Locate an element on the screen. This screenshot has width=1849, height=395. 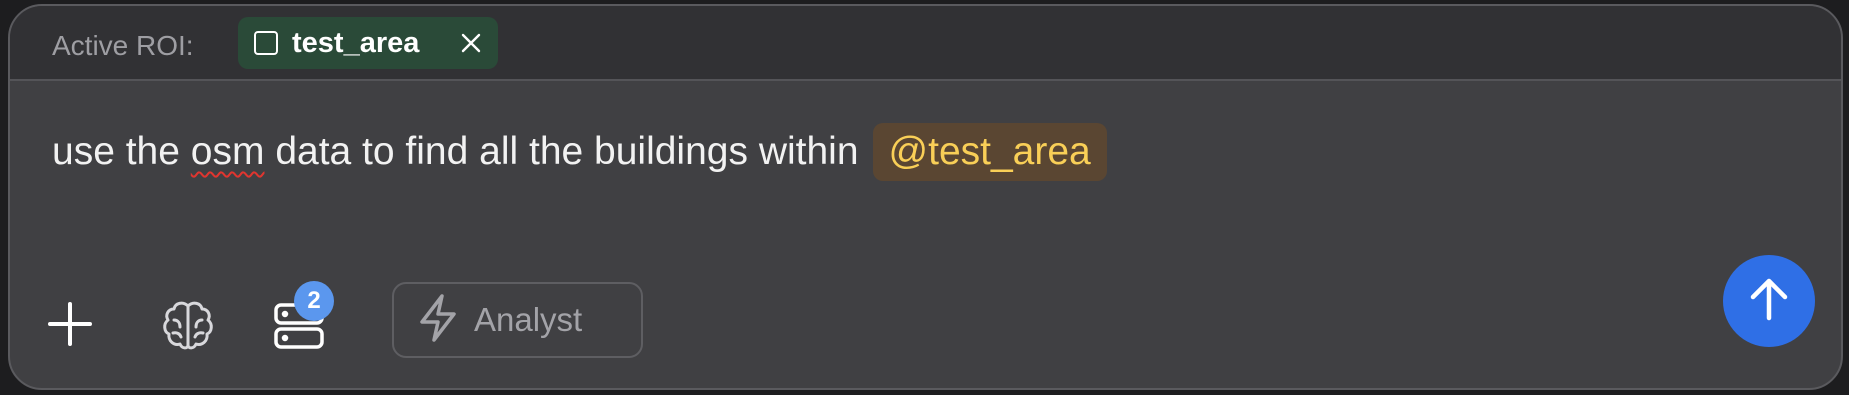
plus-icon is located at coordinates (70, 324).